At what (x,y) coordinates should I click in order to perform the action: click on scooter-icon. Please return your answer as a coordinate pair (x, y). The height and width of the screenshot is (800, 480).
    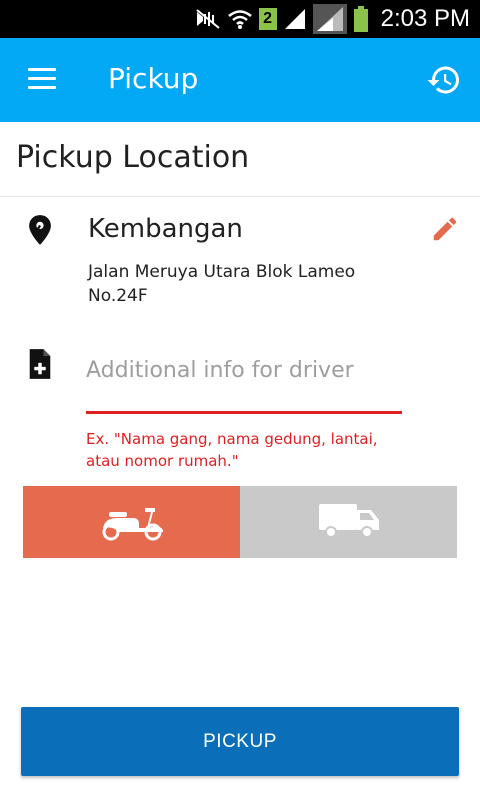
    Looking at the image, I should click on (132, 522).